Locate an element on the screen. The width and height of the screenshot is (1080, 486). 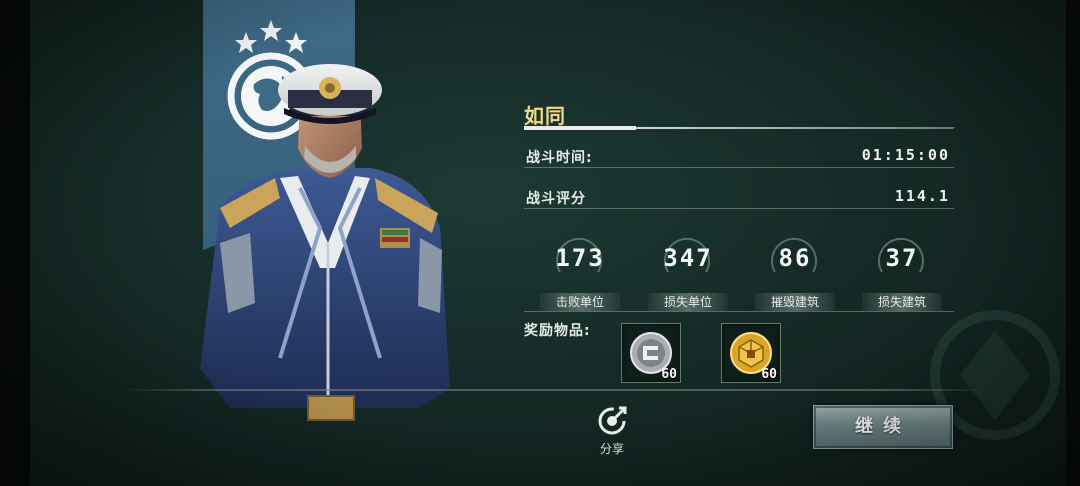
stat-buildings-destroyed: 86 摧毁建筑 is located at coordinates (795, 274).